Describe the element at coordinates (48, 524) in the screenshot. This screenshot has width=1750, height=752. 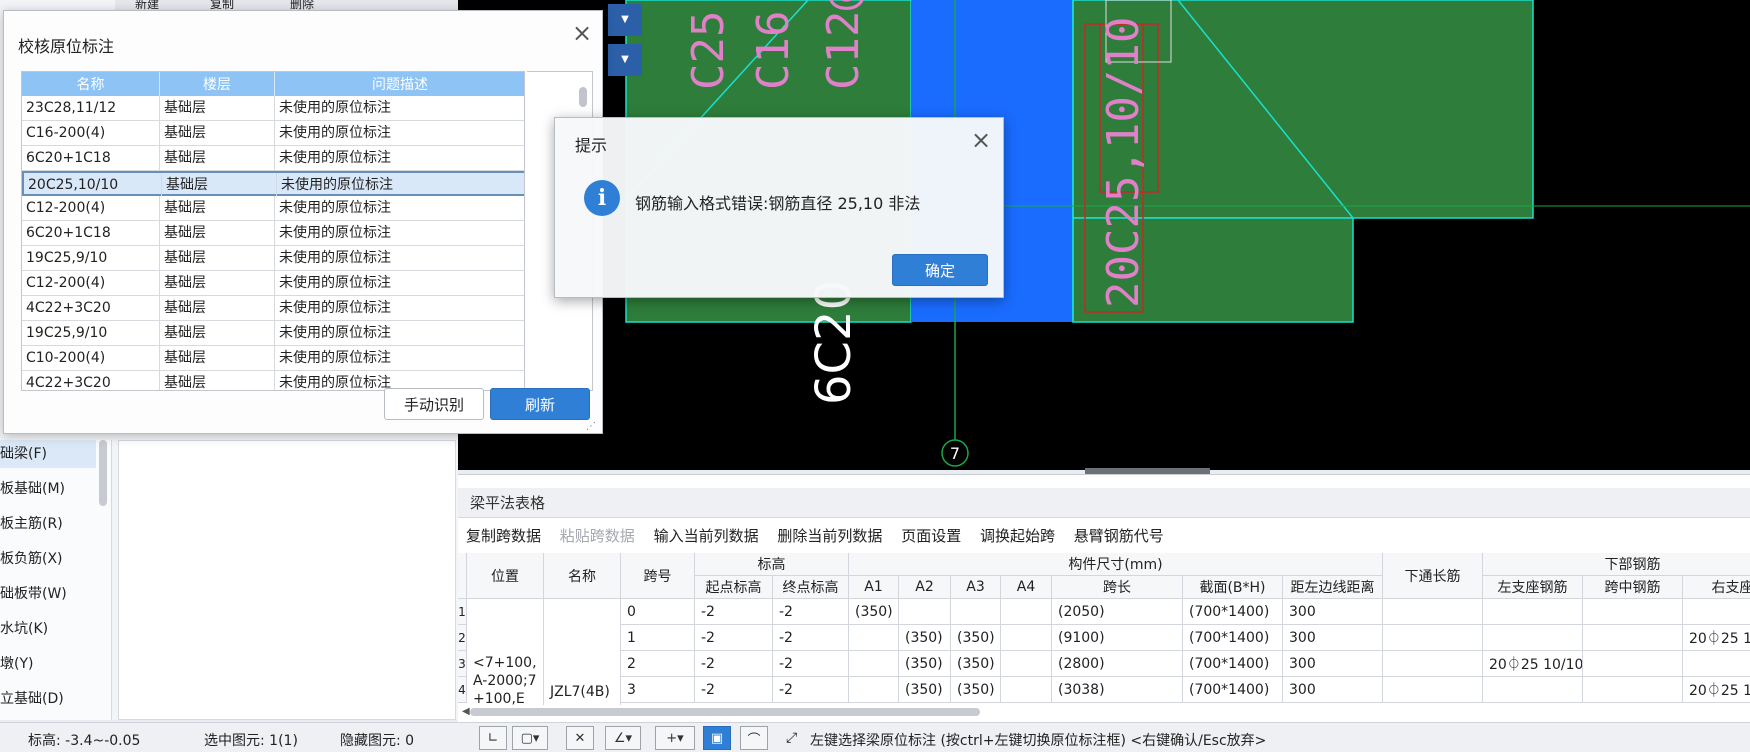
I see `nav-item-main-rebar: 板主筋(R)` at that location.